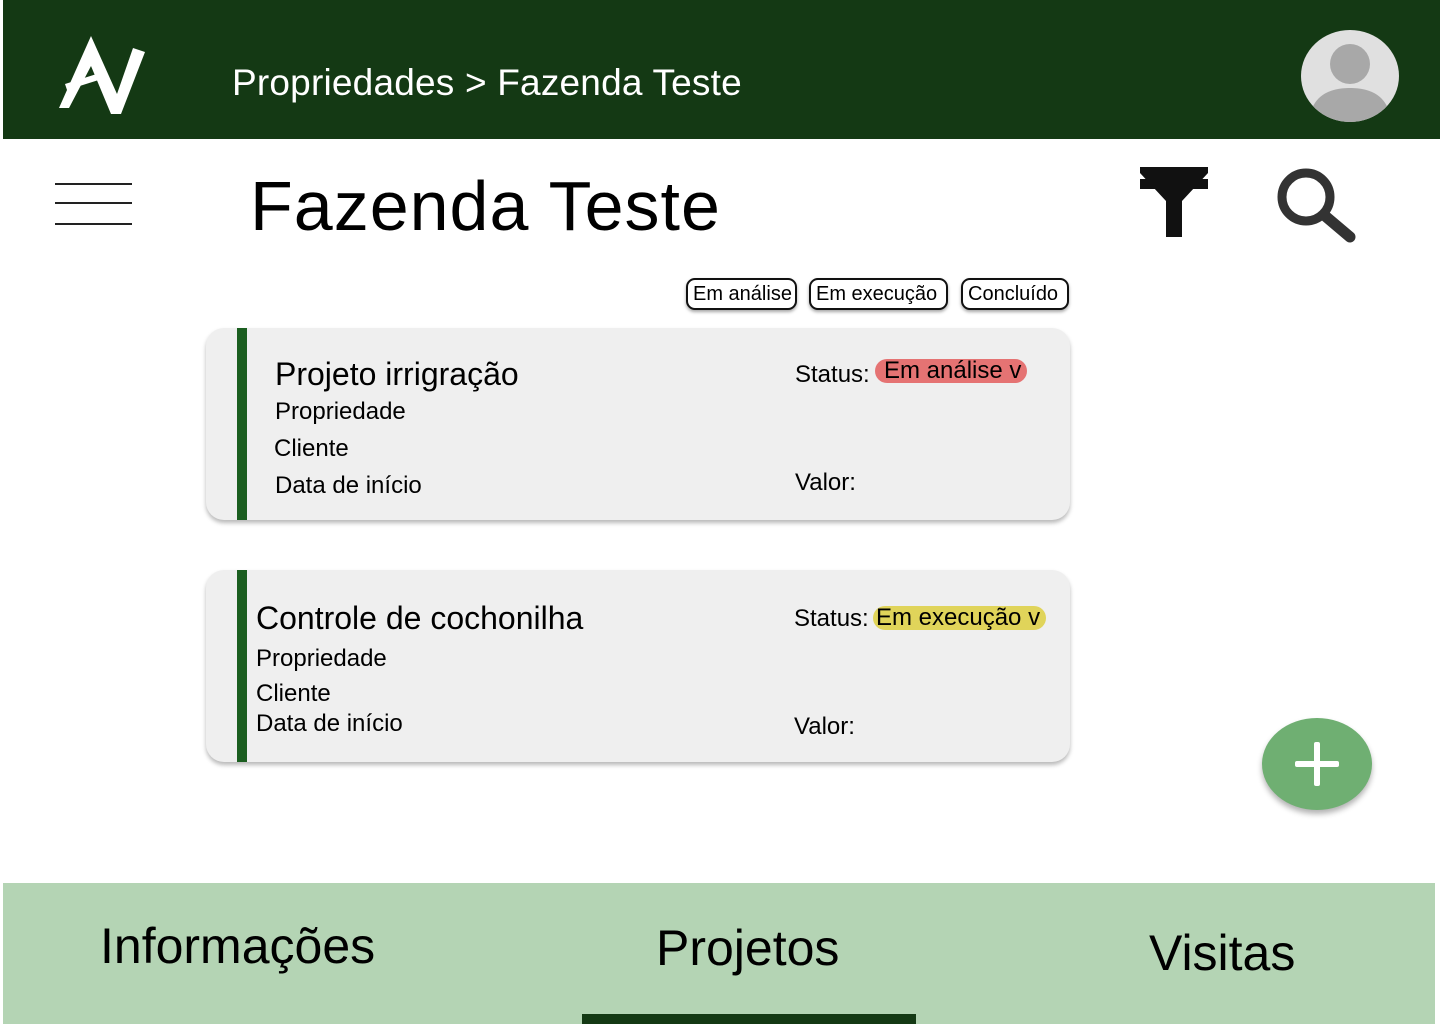 The height and width of the screenshot is (1024, 1440). I want to click on status-dropdown: Em análise v, so click(951, 371).